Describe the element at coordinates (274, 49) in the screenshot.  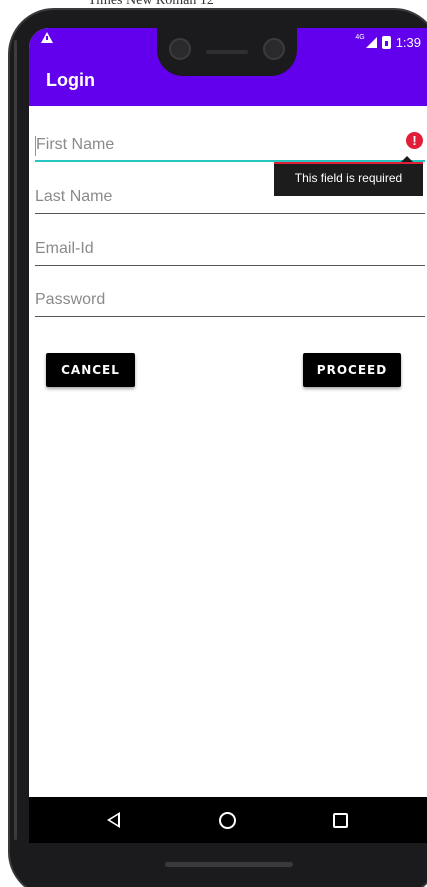
I see `front-camera-right` at that location.